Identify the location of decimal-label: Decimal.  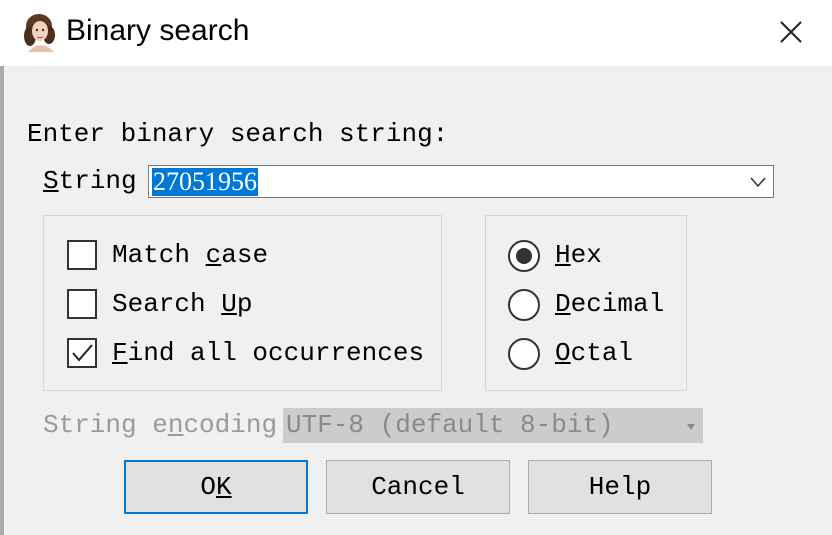
(609, 304).